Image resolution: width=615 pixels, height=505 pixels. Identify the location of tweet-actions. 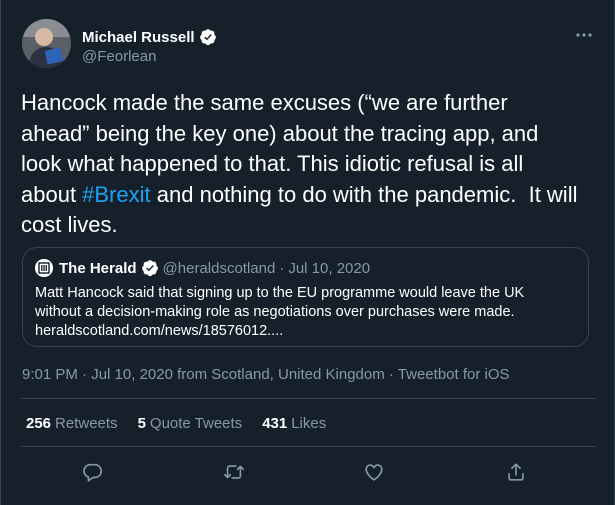
(308, 472).